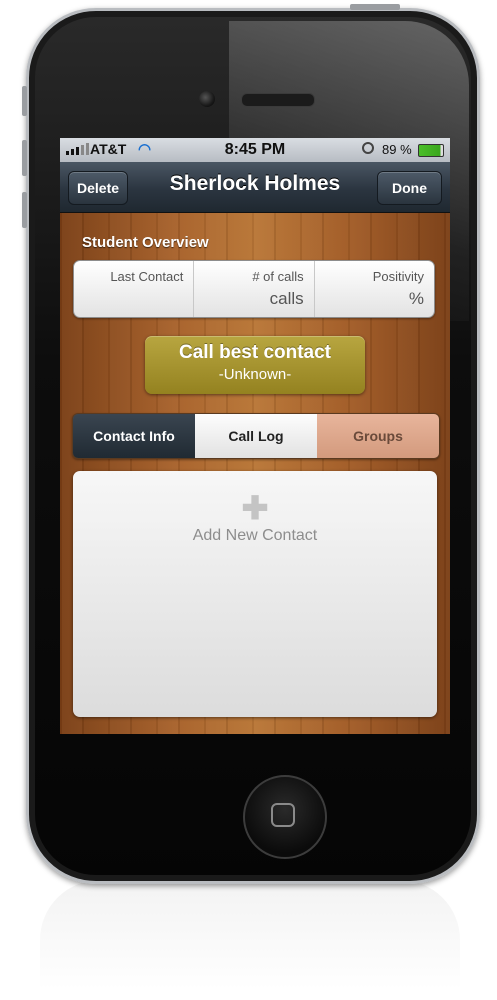 The width and height of the screenshot is (497, 1000). I want to click on phone-reflection, so click(250, 935).